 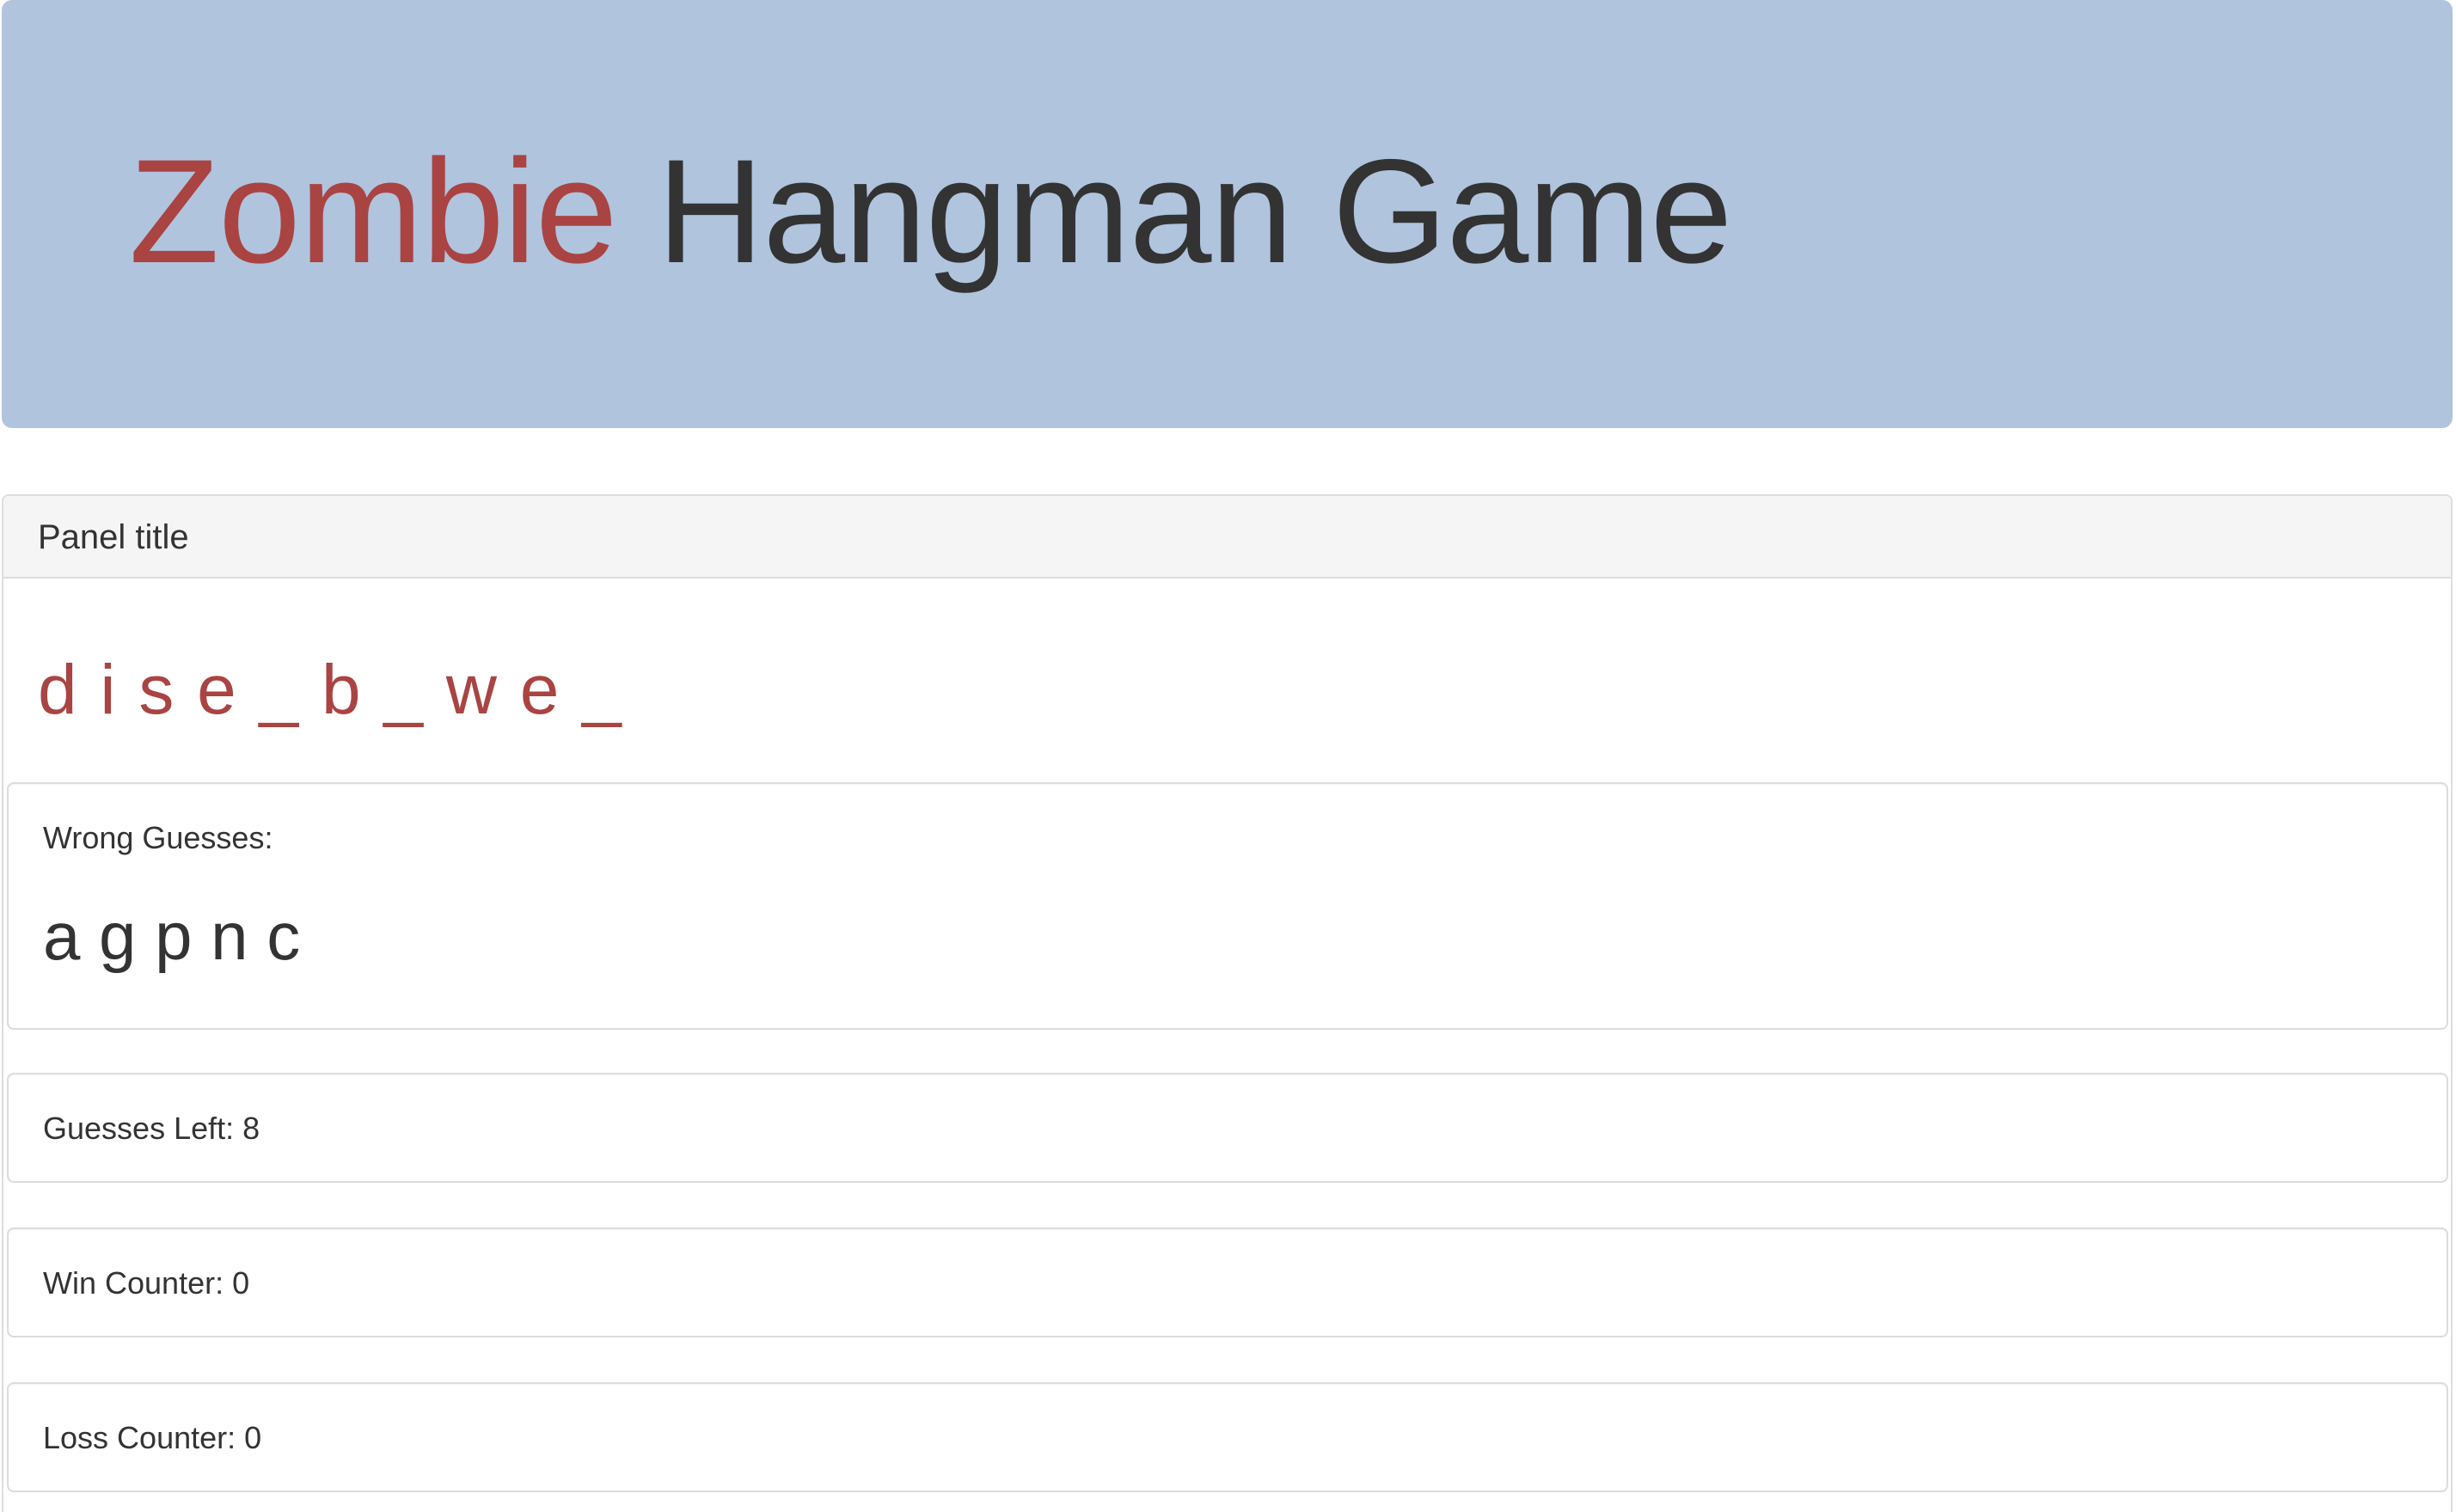 I want to click on guesses-left-label: Guesses Left:, so click(x=139, y=1129).